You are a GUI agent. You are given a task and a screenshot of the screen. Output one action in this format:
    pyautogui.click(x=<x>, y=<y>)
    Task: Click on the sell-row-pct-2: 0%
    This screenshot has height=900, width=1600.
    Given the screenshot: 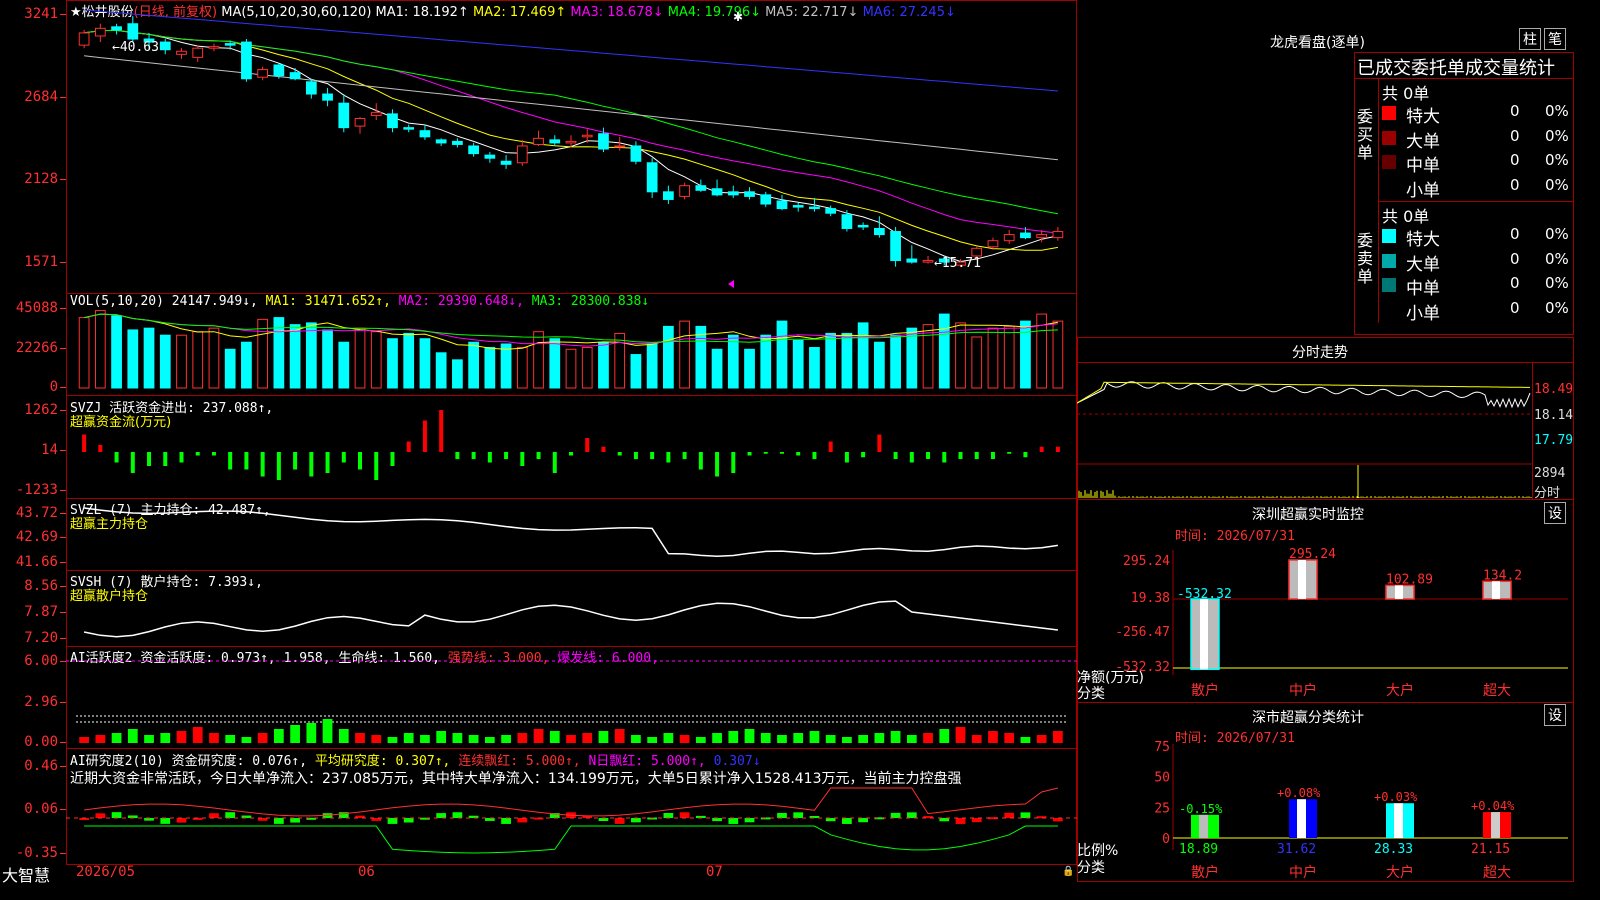 What is the action you would take?
    pyautogui.click(x=1557, y=283)
    